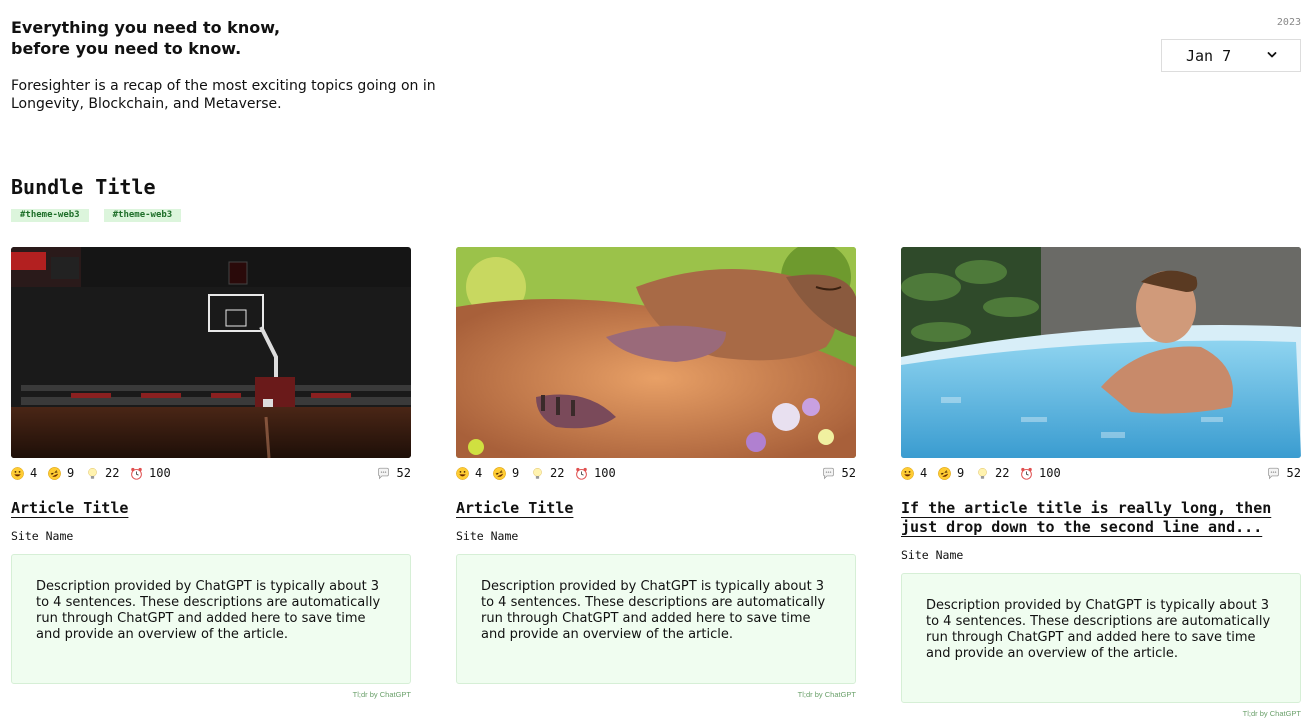 The image size is (1314, 724). What do you see at coordinates (1209, 55) in the screenshot?
I see `date-select-value: Jan 7` at bounding box center [1209, 55].